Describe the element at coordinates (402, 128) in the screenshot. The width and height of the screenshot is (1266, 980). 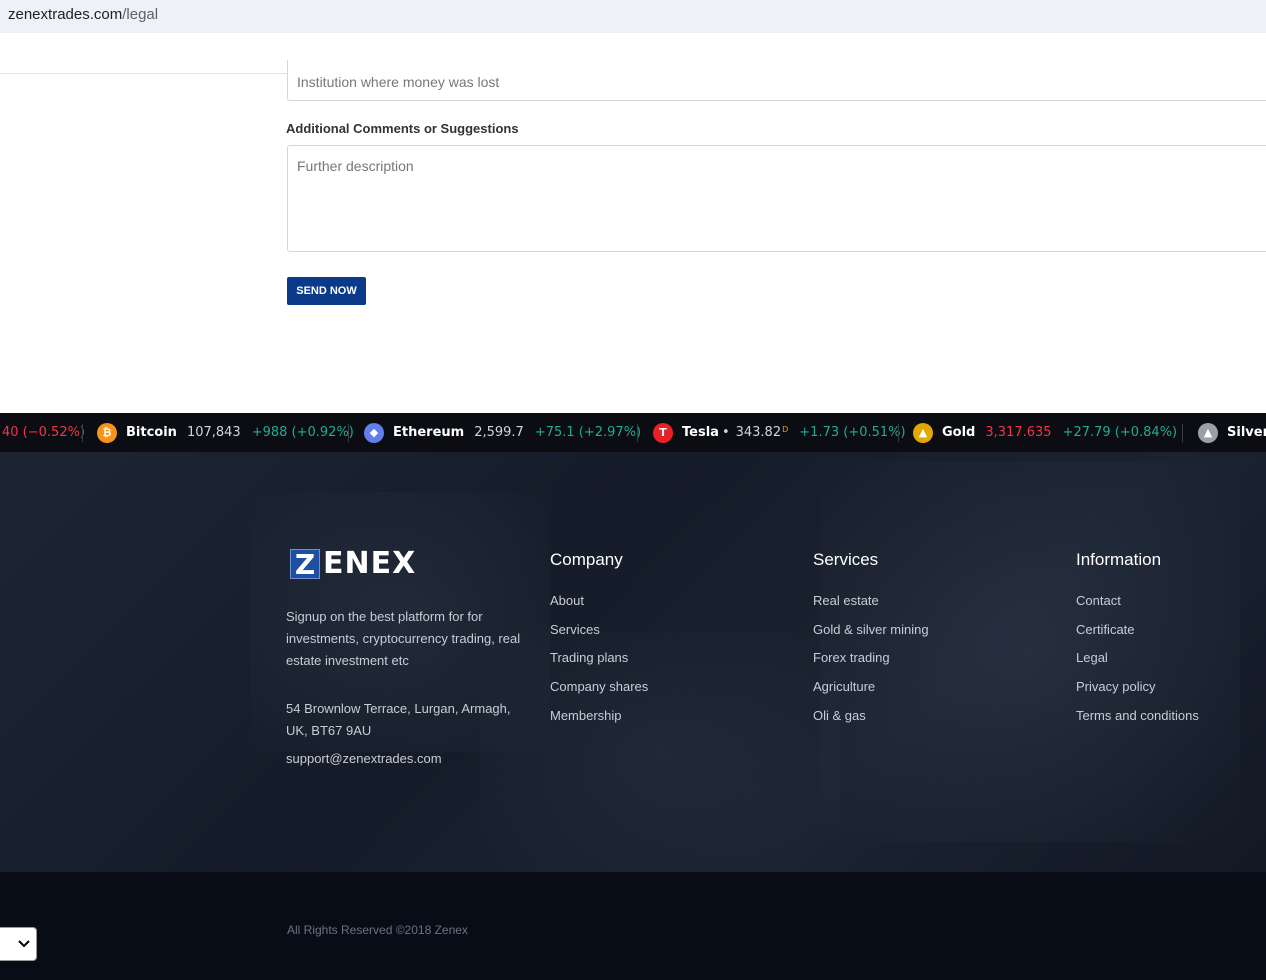
I see `comments-label: Additional Comments or Suggestions` at that location.